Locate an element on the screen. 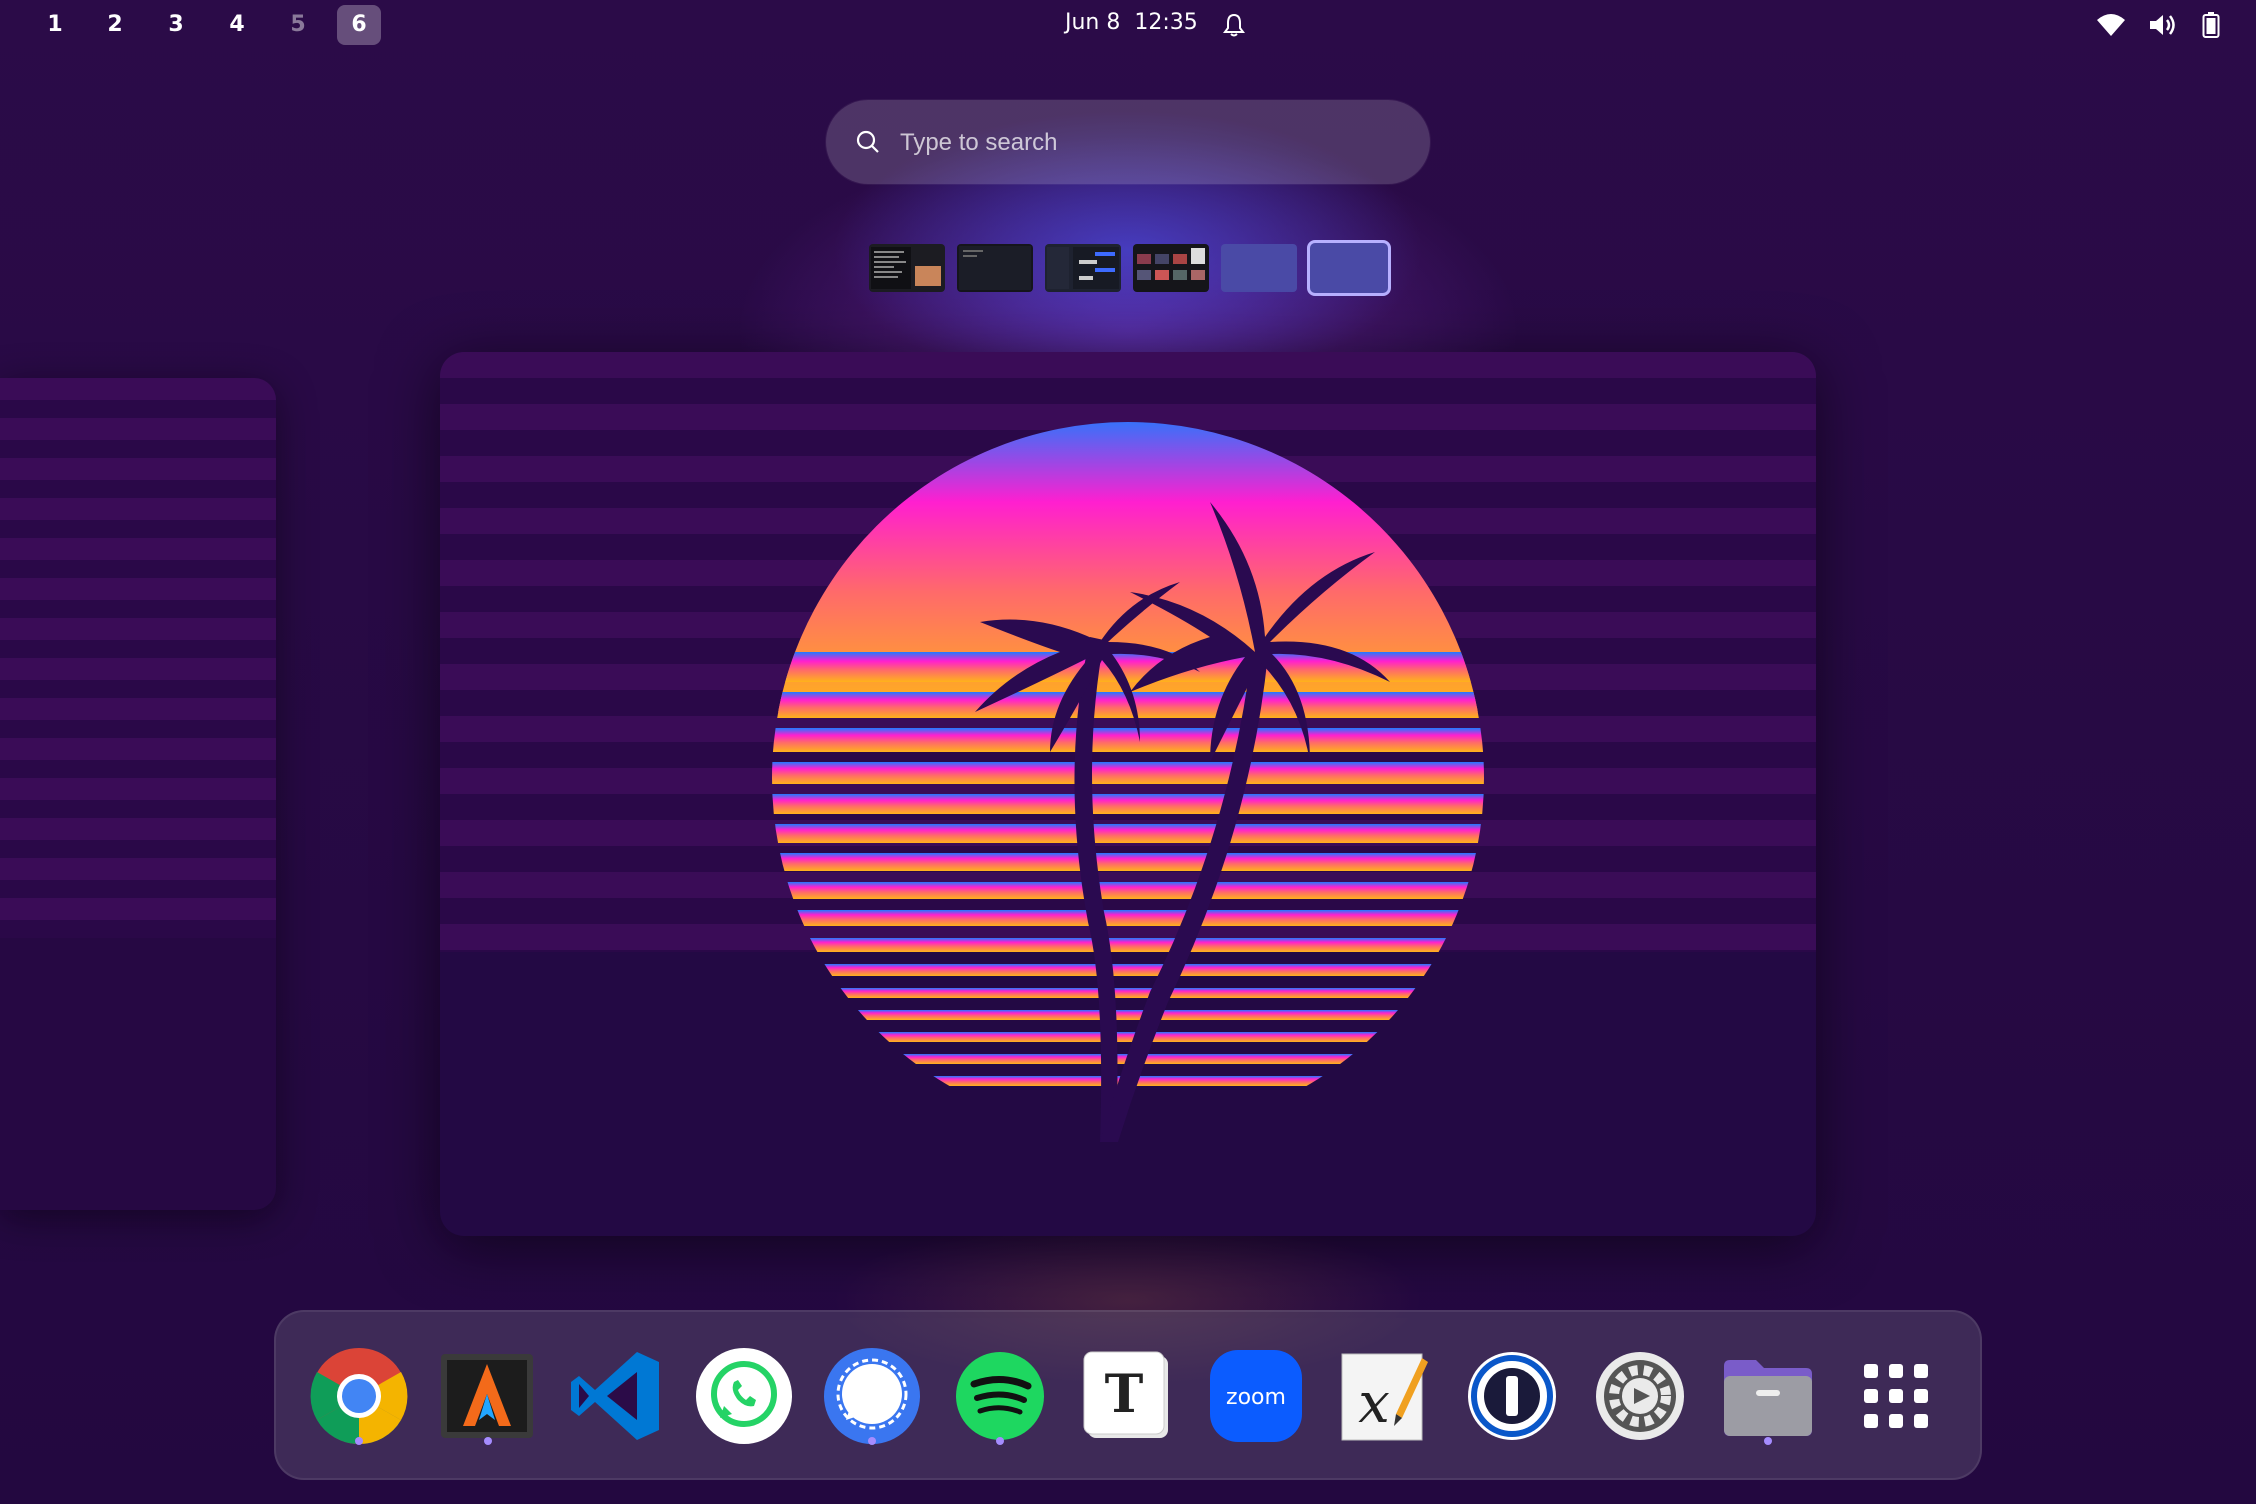 The height and width of the screenshot is (1504, 2256). chrome-icon is located at coordinates (359, 1396).